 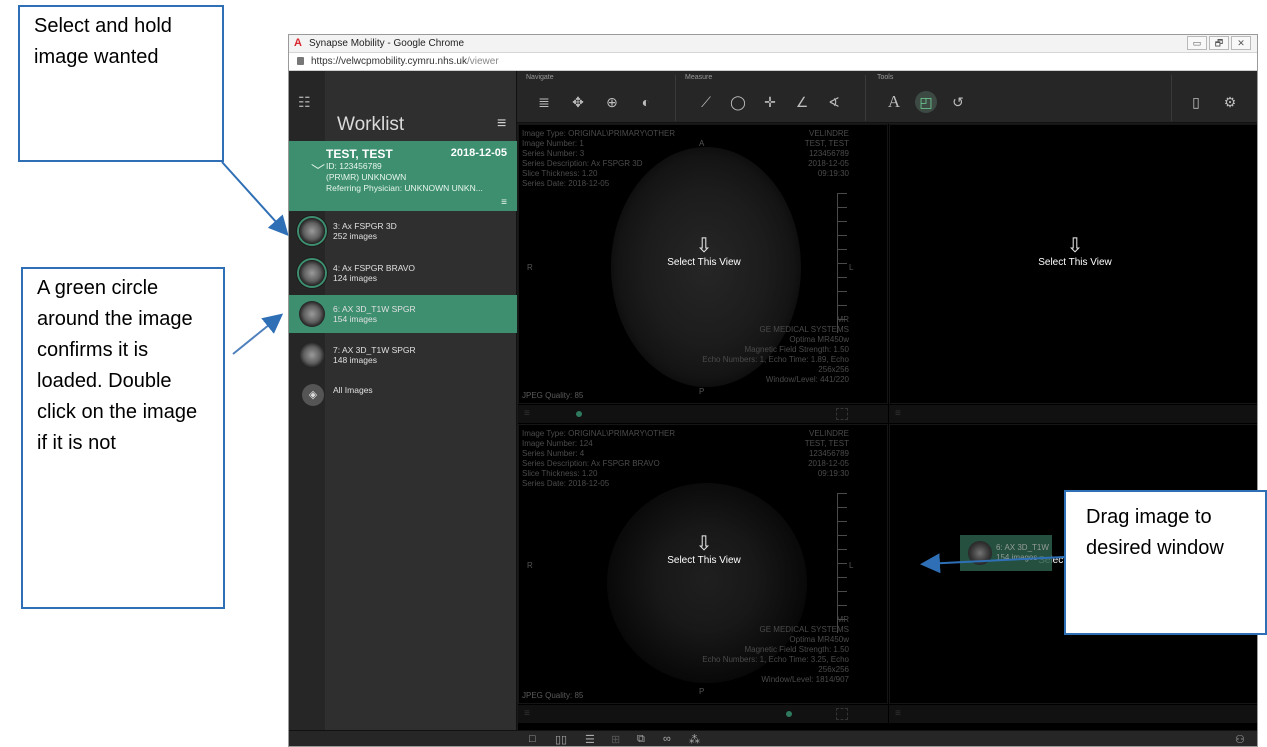 What do you see at coordinates (501, 124) in the screenshot?
I see `worklist-menu-icon: ≡` at bounding box center [501, 124].